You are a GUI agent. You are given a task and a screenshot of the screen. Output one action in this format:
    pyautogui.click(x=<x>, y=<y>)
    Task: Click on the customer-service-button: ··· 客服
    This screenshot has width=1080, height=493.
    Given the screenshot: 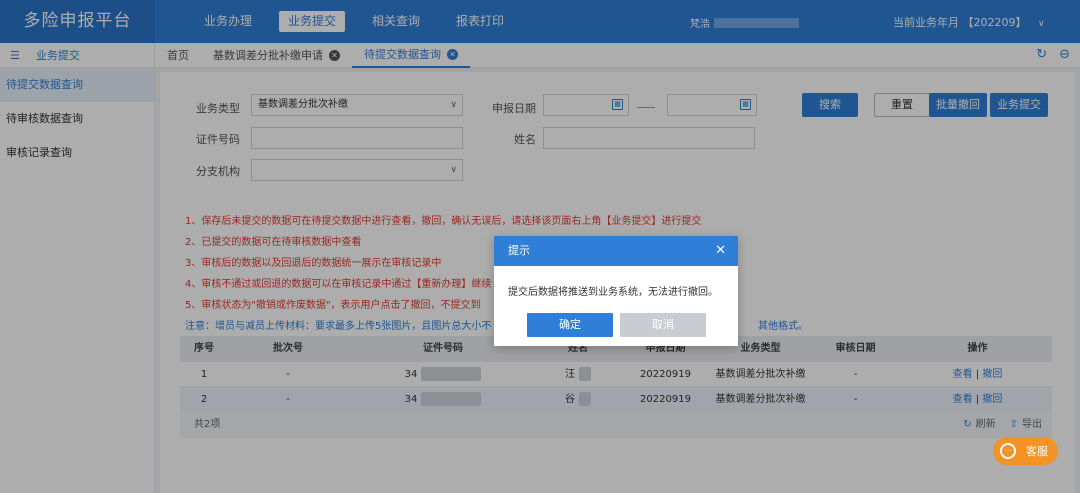 What is the action you would take?
    pyautogui.click(x=1025, y=451)
    